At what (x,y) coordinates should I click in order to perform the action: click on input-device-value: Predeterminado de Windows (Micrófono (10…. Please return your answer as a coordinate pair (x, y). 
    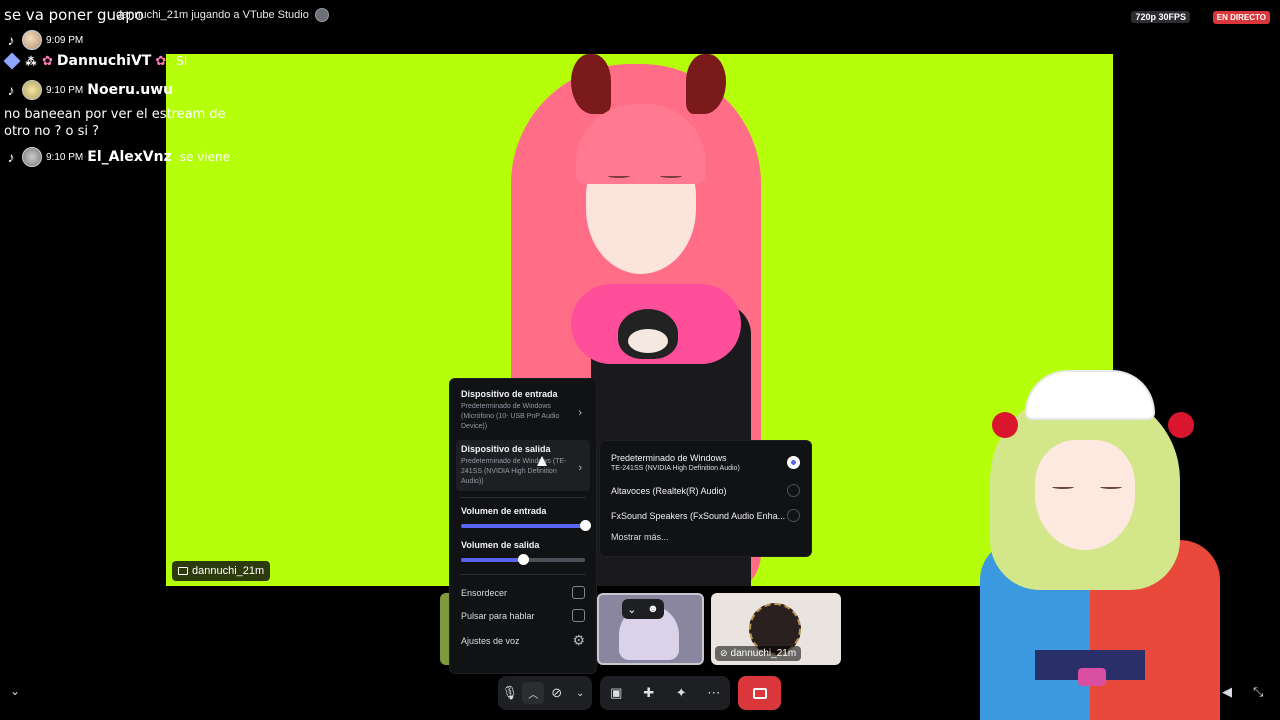
    Looking at the image, I should click on (510, 416).